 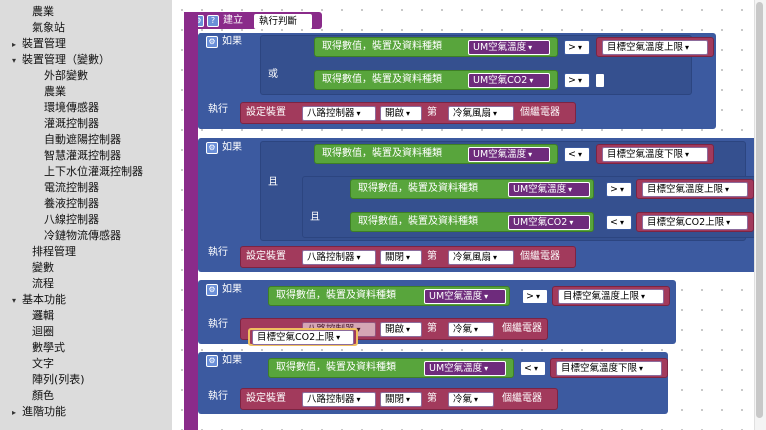 I want to click on toolbox-category: 環境傳感器, so click(x=71, y=107).